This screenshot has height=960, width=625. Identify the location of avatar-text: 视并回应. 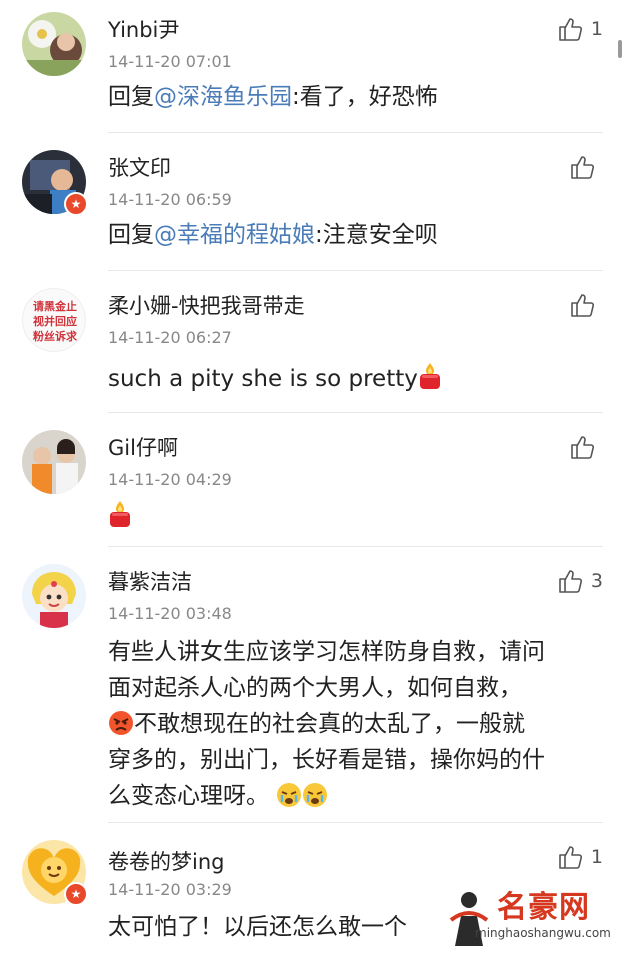
(55, 321).